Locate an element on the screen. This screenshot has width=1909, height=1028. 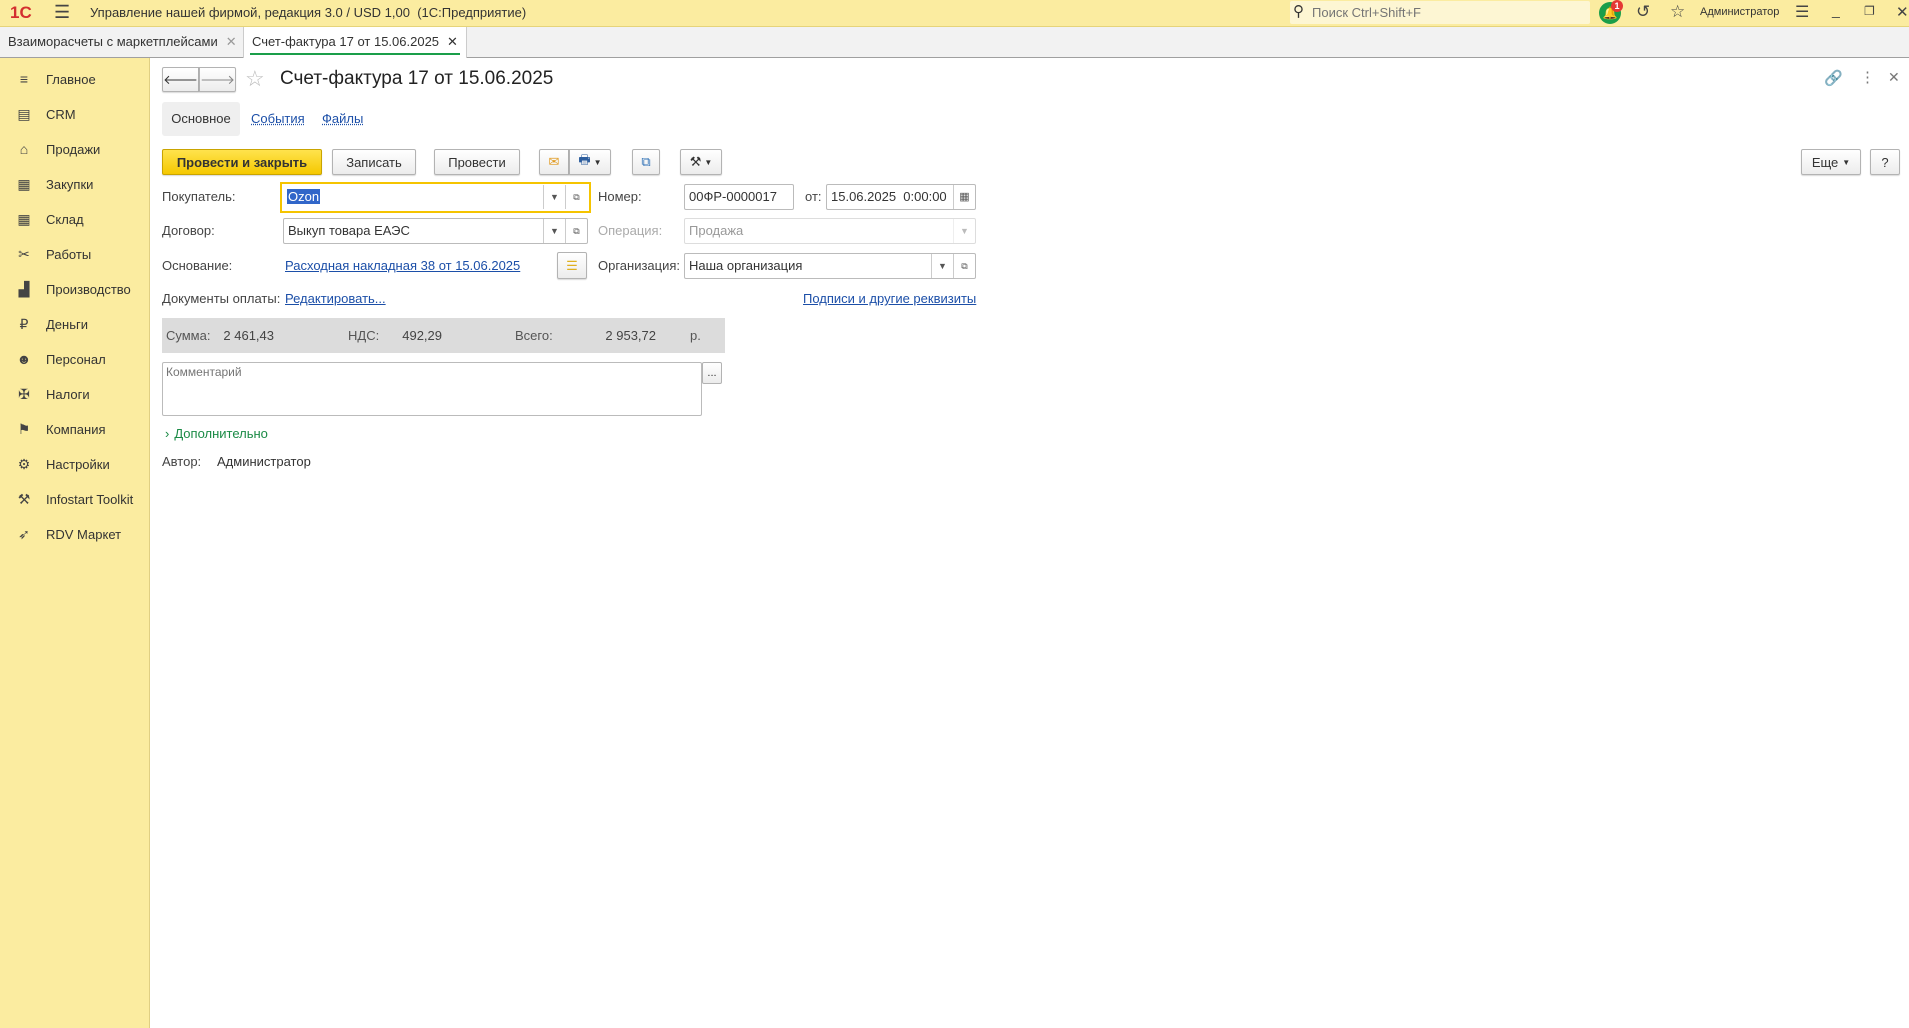
notification-count-badge: 1 is located at coordinates (1617, 6).